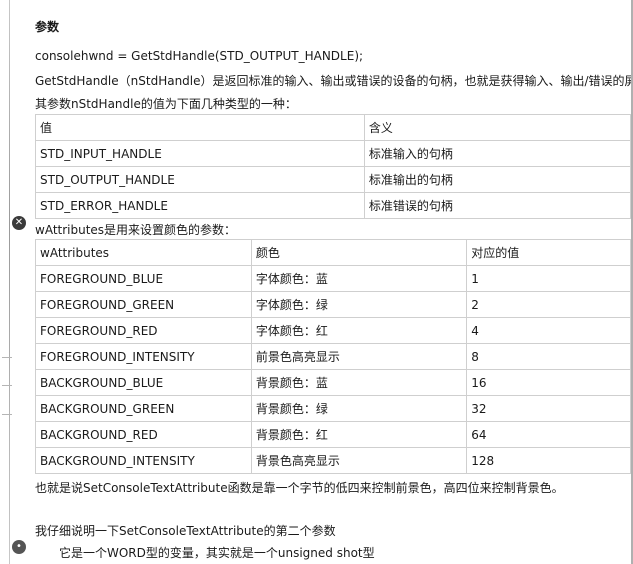 Image resolution: width=633 pixels, height=564 pixels. What do you see at coordinates (47, 27) in the screenshot?
I see `section-heading: 参数` at bounding box center [47, 27].